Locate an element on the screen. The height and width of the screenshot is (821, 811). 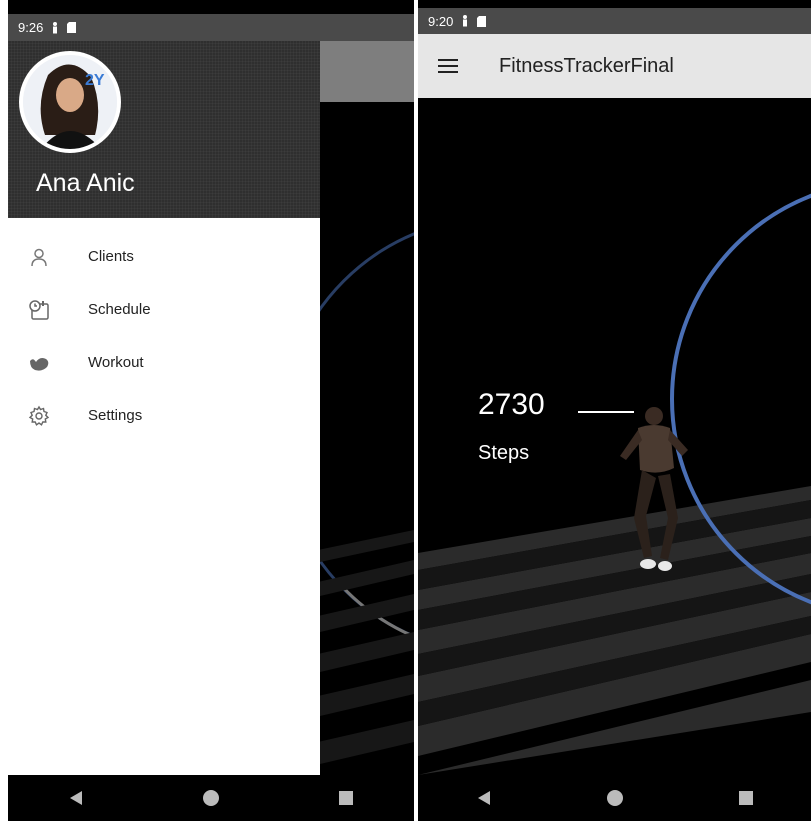
steps-value: 2730 is located at coordinates (511, 404).